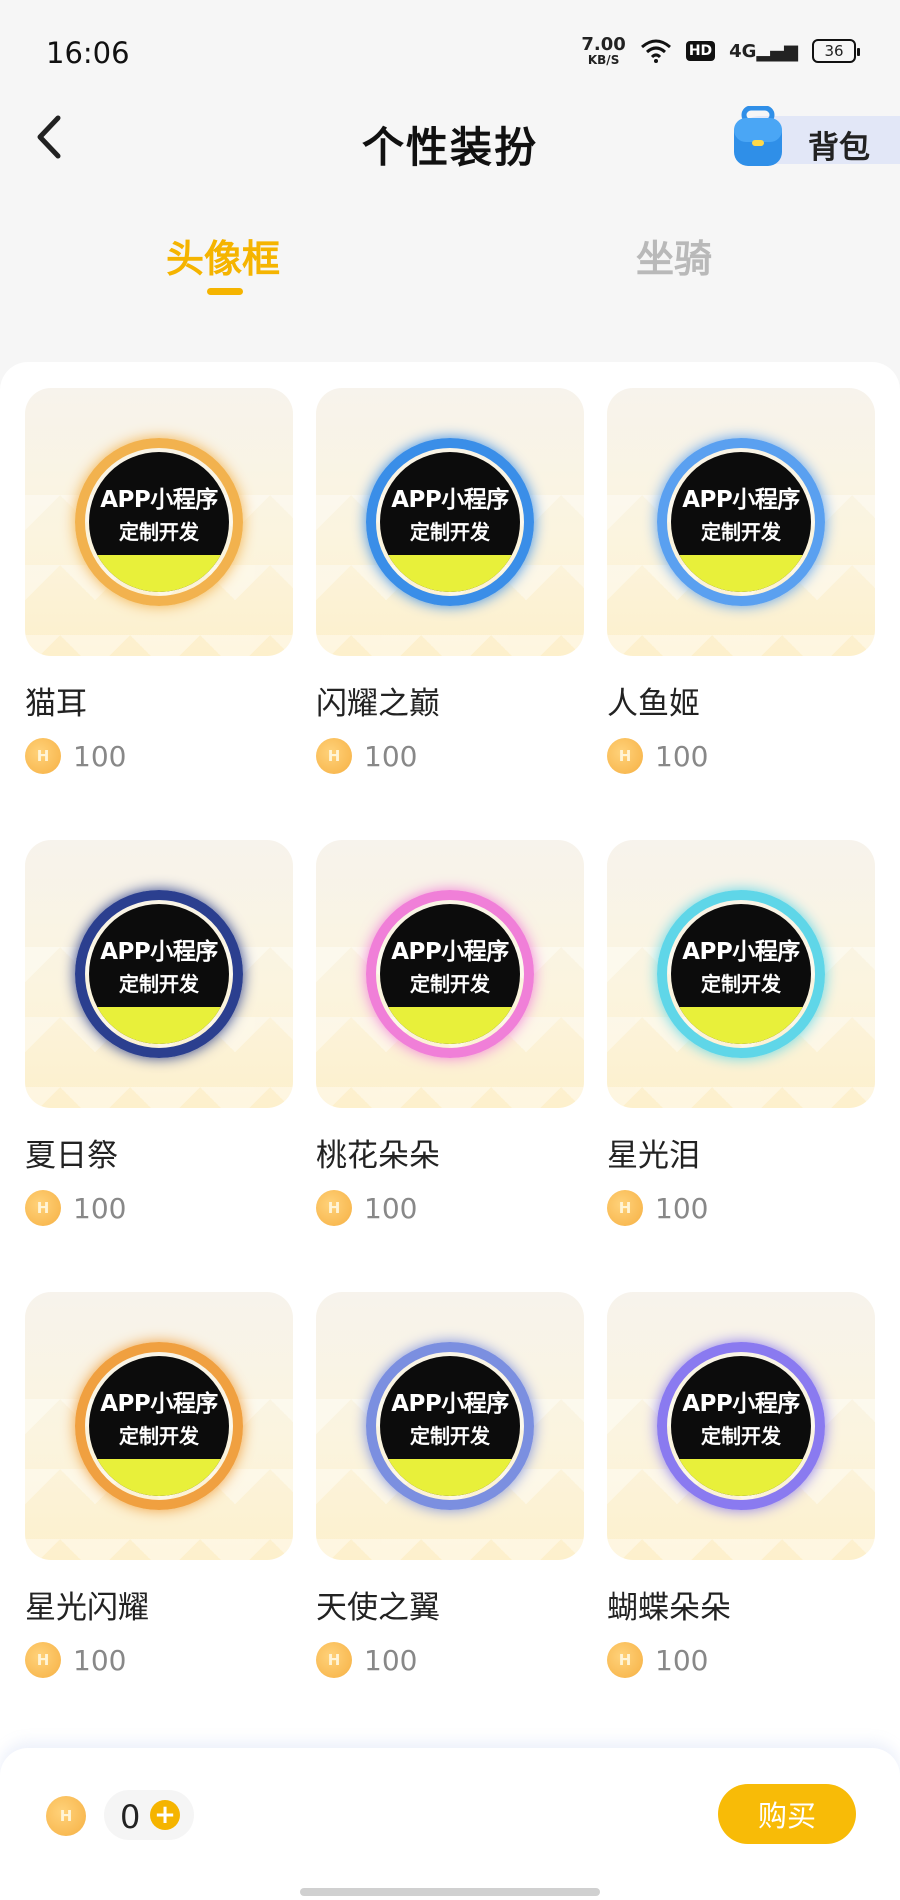 This screenshot has height=1900, width=900. What do you see at coordinates (763, 51) in the screenshot?
I see `cellular-signal-icon: 4G▂▄▆` at bounding box center [763, 51].